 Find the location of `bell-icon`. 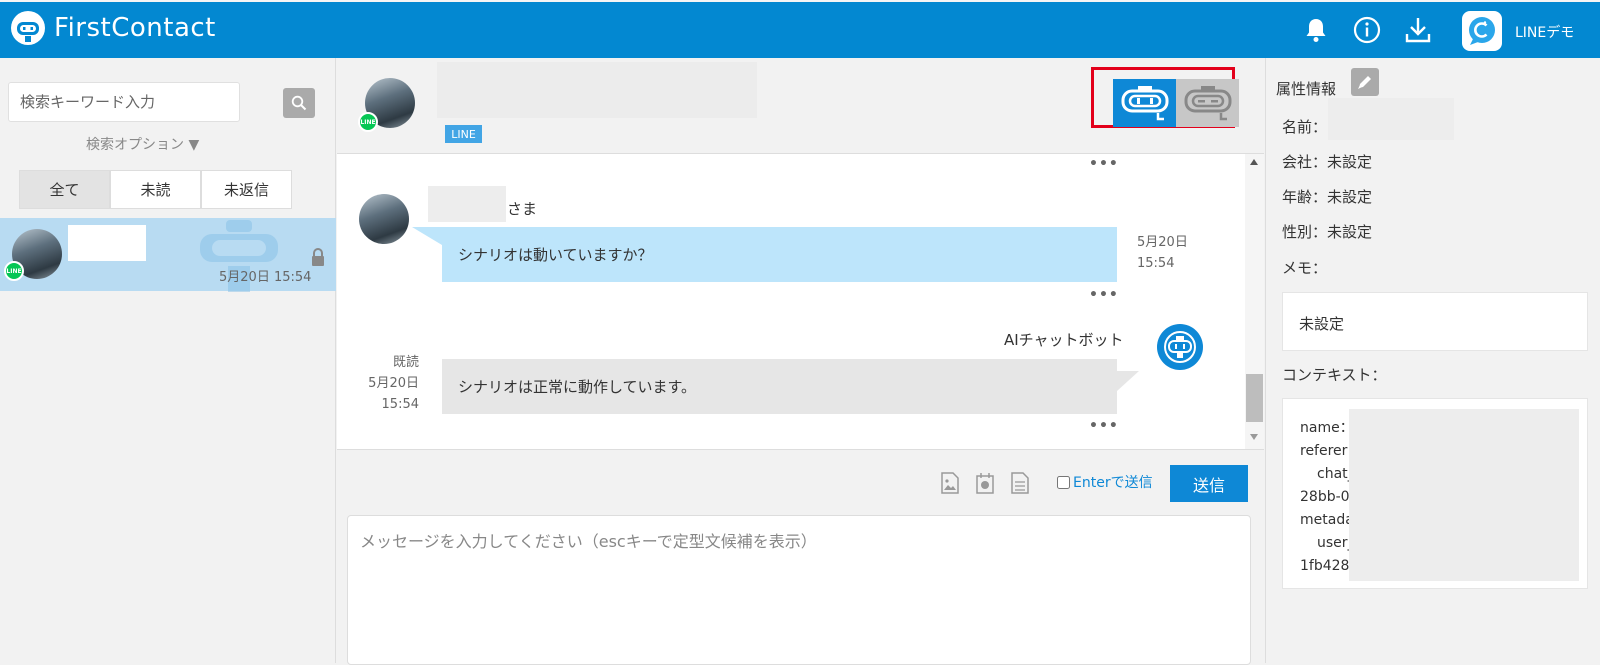

bell-icon is located at coordinates (1316, 30).